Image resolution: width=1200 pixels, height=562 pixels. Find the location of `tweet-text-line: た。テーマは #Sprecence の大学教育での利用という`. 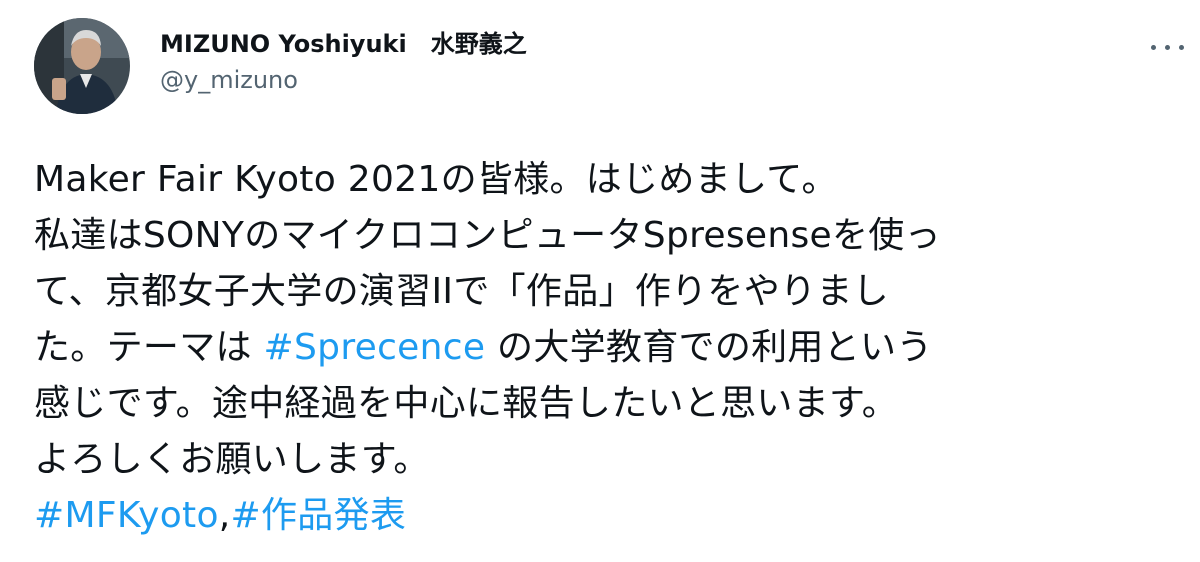

tweet-text-line: た。テーマは #Sprecence の大学教育での利用という is located at coordinates (609, 348).